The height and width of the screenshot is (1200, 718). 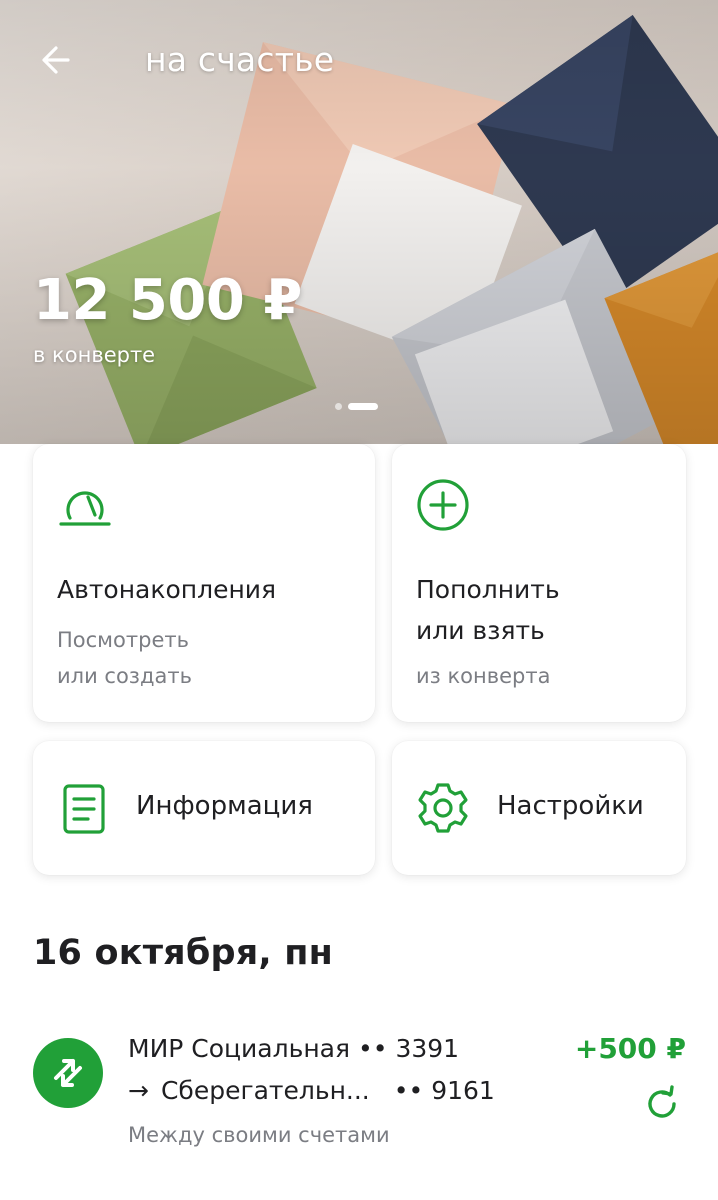 I want to click on transfer-arrow: →, so click(x=138, y=1090).